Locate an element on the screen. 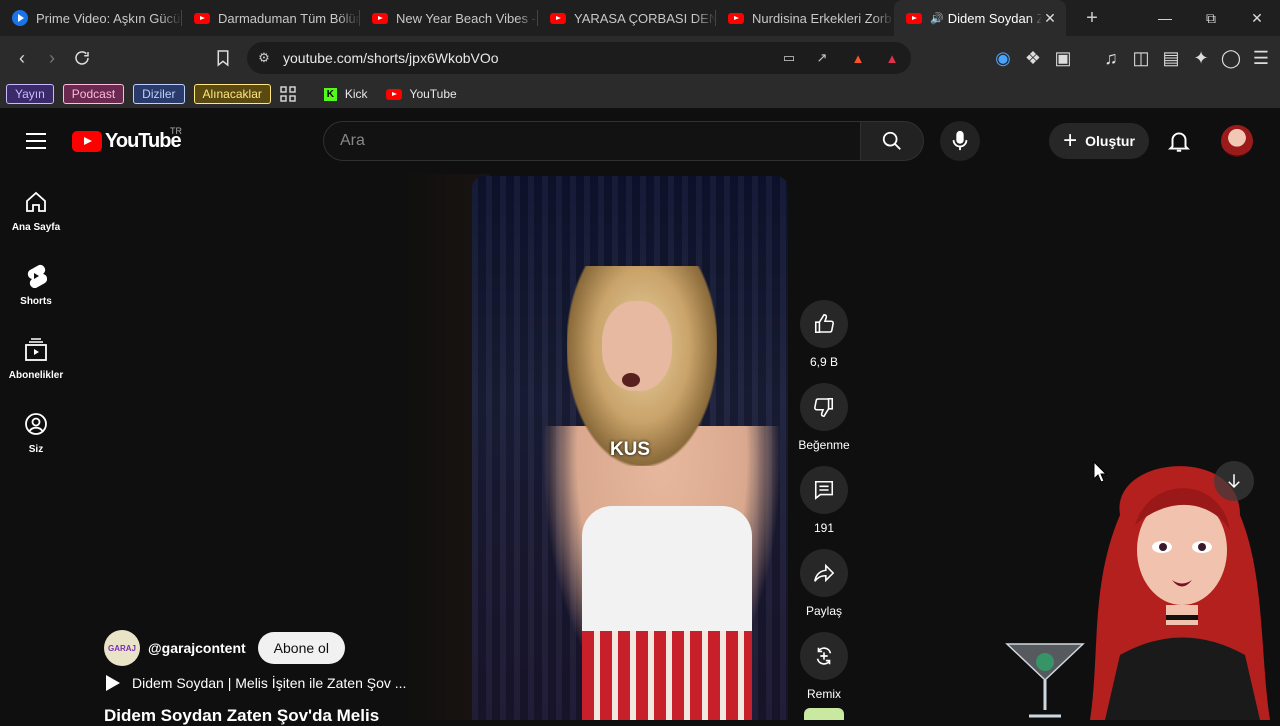 This screenshot has width=1280, height=726. channel-avatar: GARAJ is located at coordinates (122, 648).